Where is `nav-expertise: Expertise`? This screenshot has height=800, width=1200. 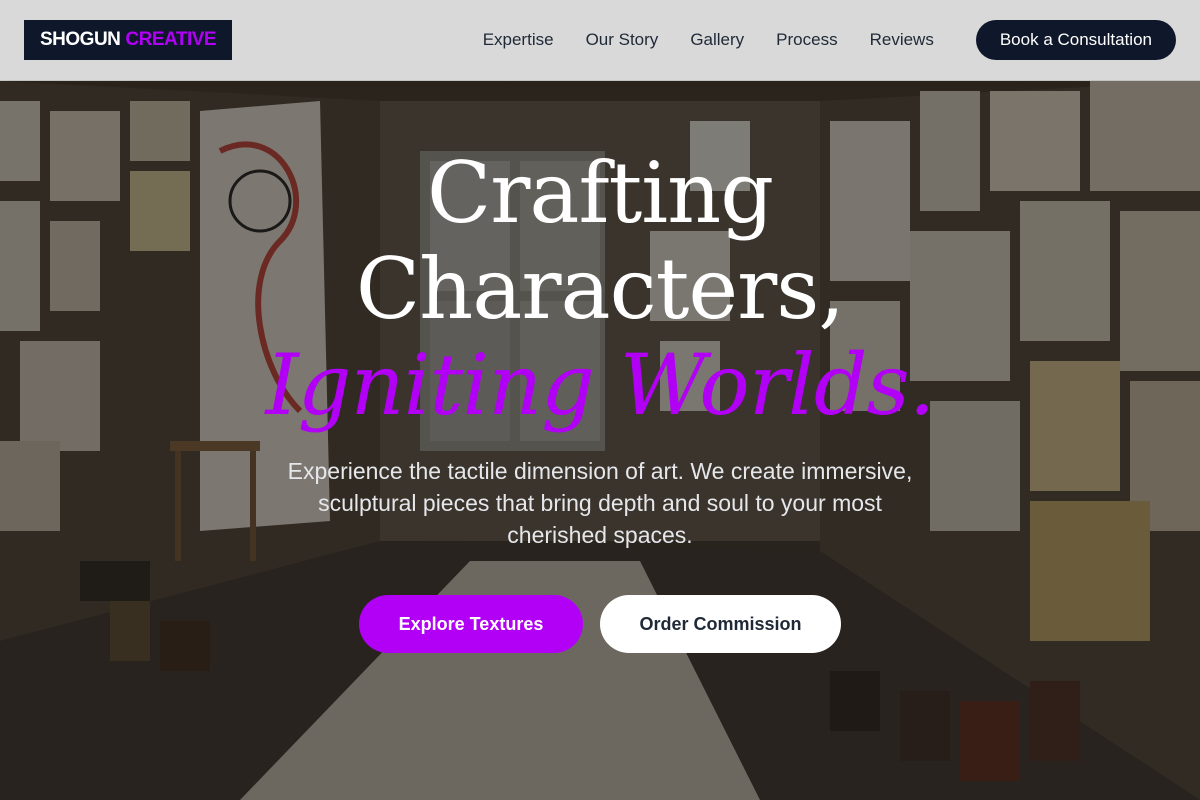
nav-expertise: Expertise is located at coordinates (518, 40).